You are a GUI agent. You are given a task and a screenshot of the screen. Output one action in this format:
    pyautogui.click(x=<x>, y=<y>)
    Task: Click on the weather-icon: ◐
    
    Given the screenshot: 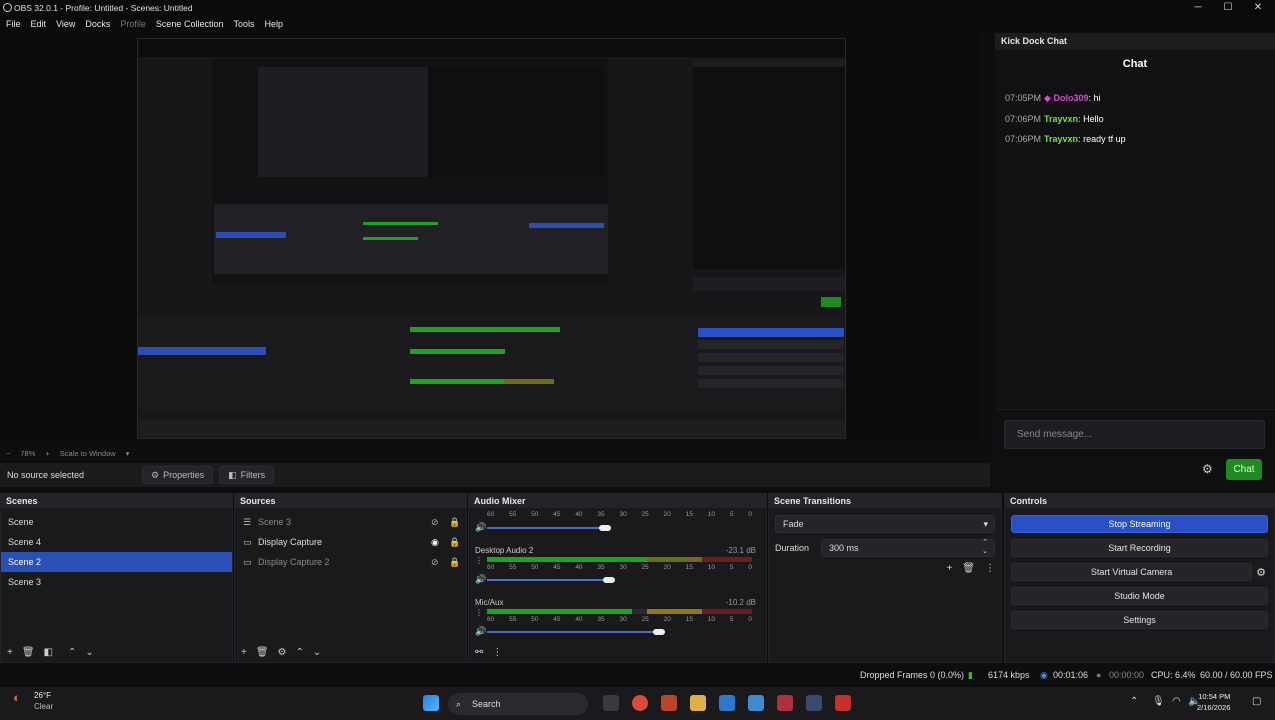 What is the action you would take?
    pyautogui.click(x=17, y=697)
    